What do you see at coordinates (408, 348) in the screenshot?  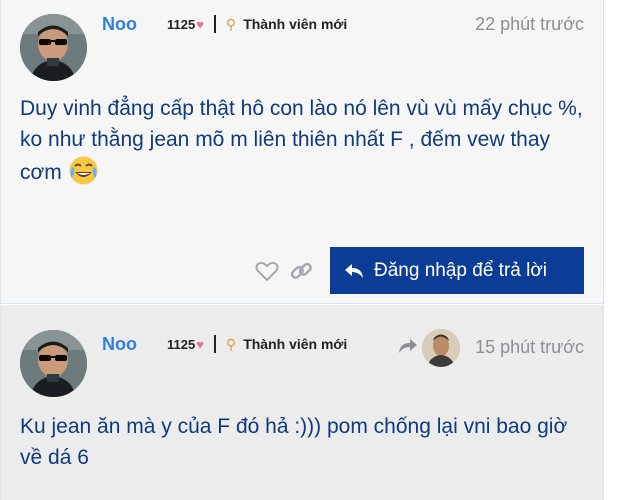 I see `reply-to-icon` at bounding box center [408, 348].